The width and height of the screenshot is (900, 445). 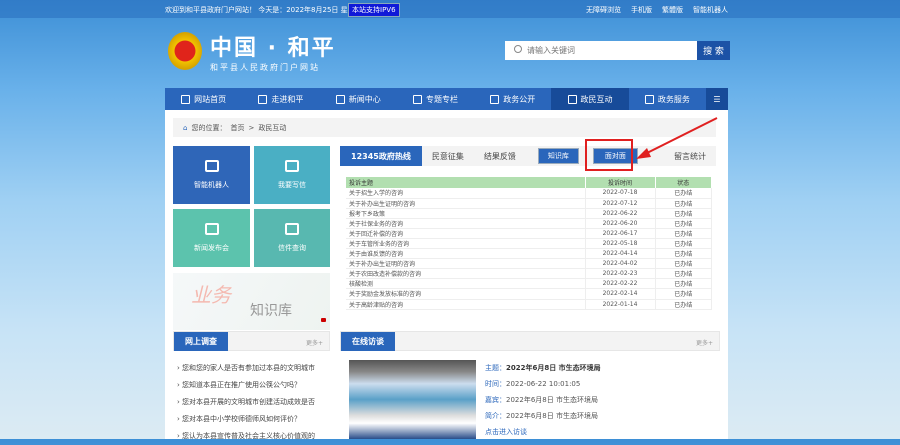 What do you see at coordinates (466, 223) in the screenshot?
I see `cell-topic: 关于社保业务的咨询` at bounding box center [466, 223].